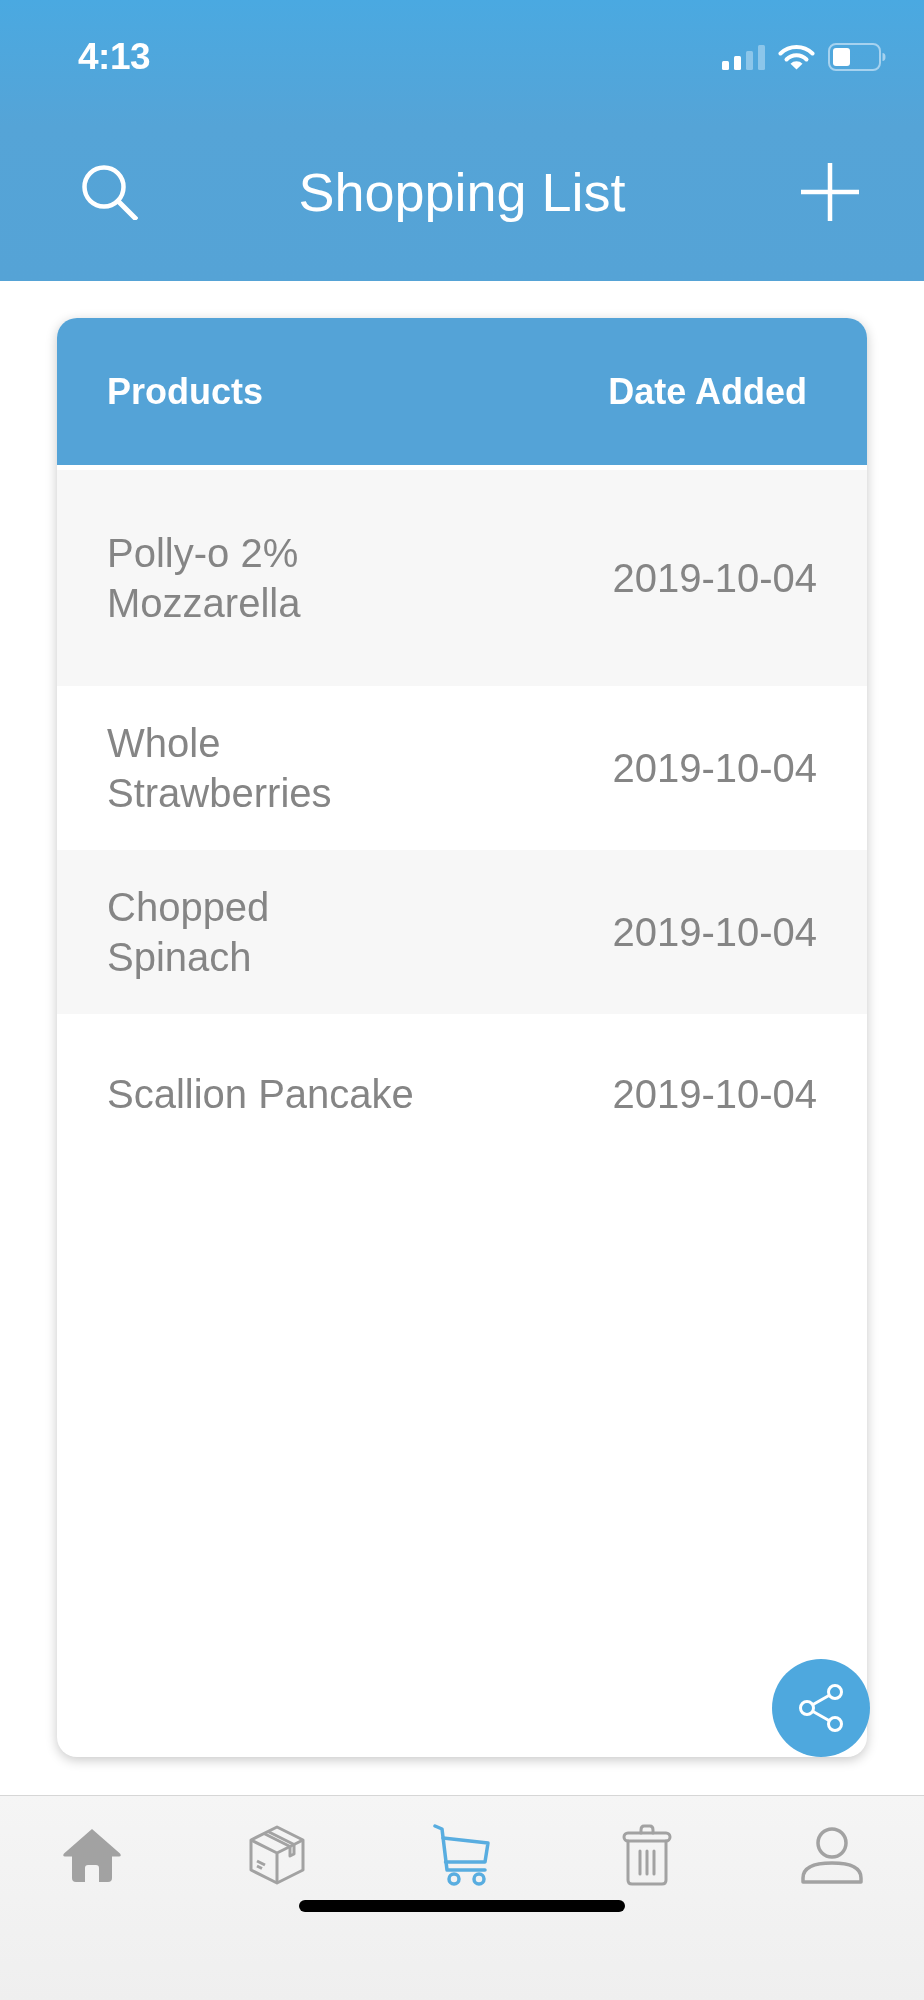  I want to click on cart-icon, so click(462, 1855).